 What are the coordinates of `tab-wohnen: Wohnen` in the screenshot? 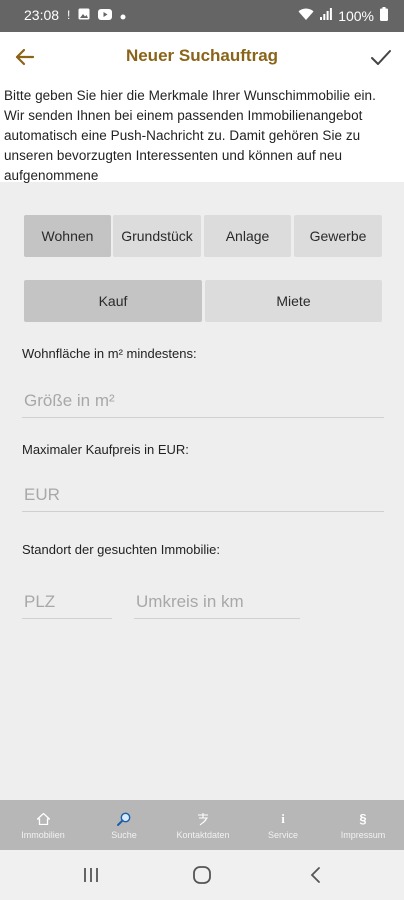 It's located at (67, 236).